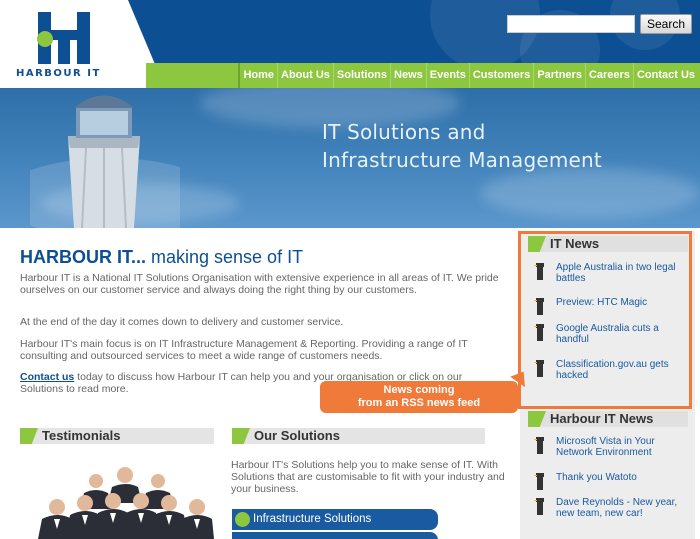 The width and height of the screenshot is (700, 539). I want to click on page-title: HARBOUR IT... making sense of IT, so click(161, 257).